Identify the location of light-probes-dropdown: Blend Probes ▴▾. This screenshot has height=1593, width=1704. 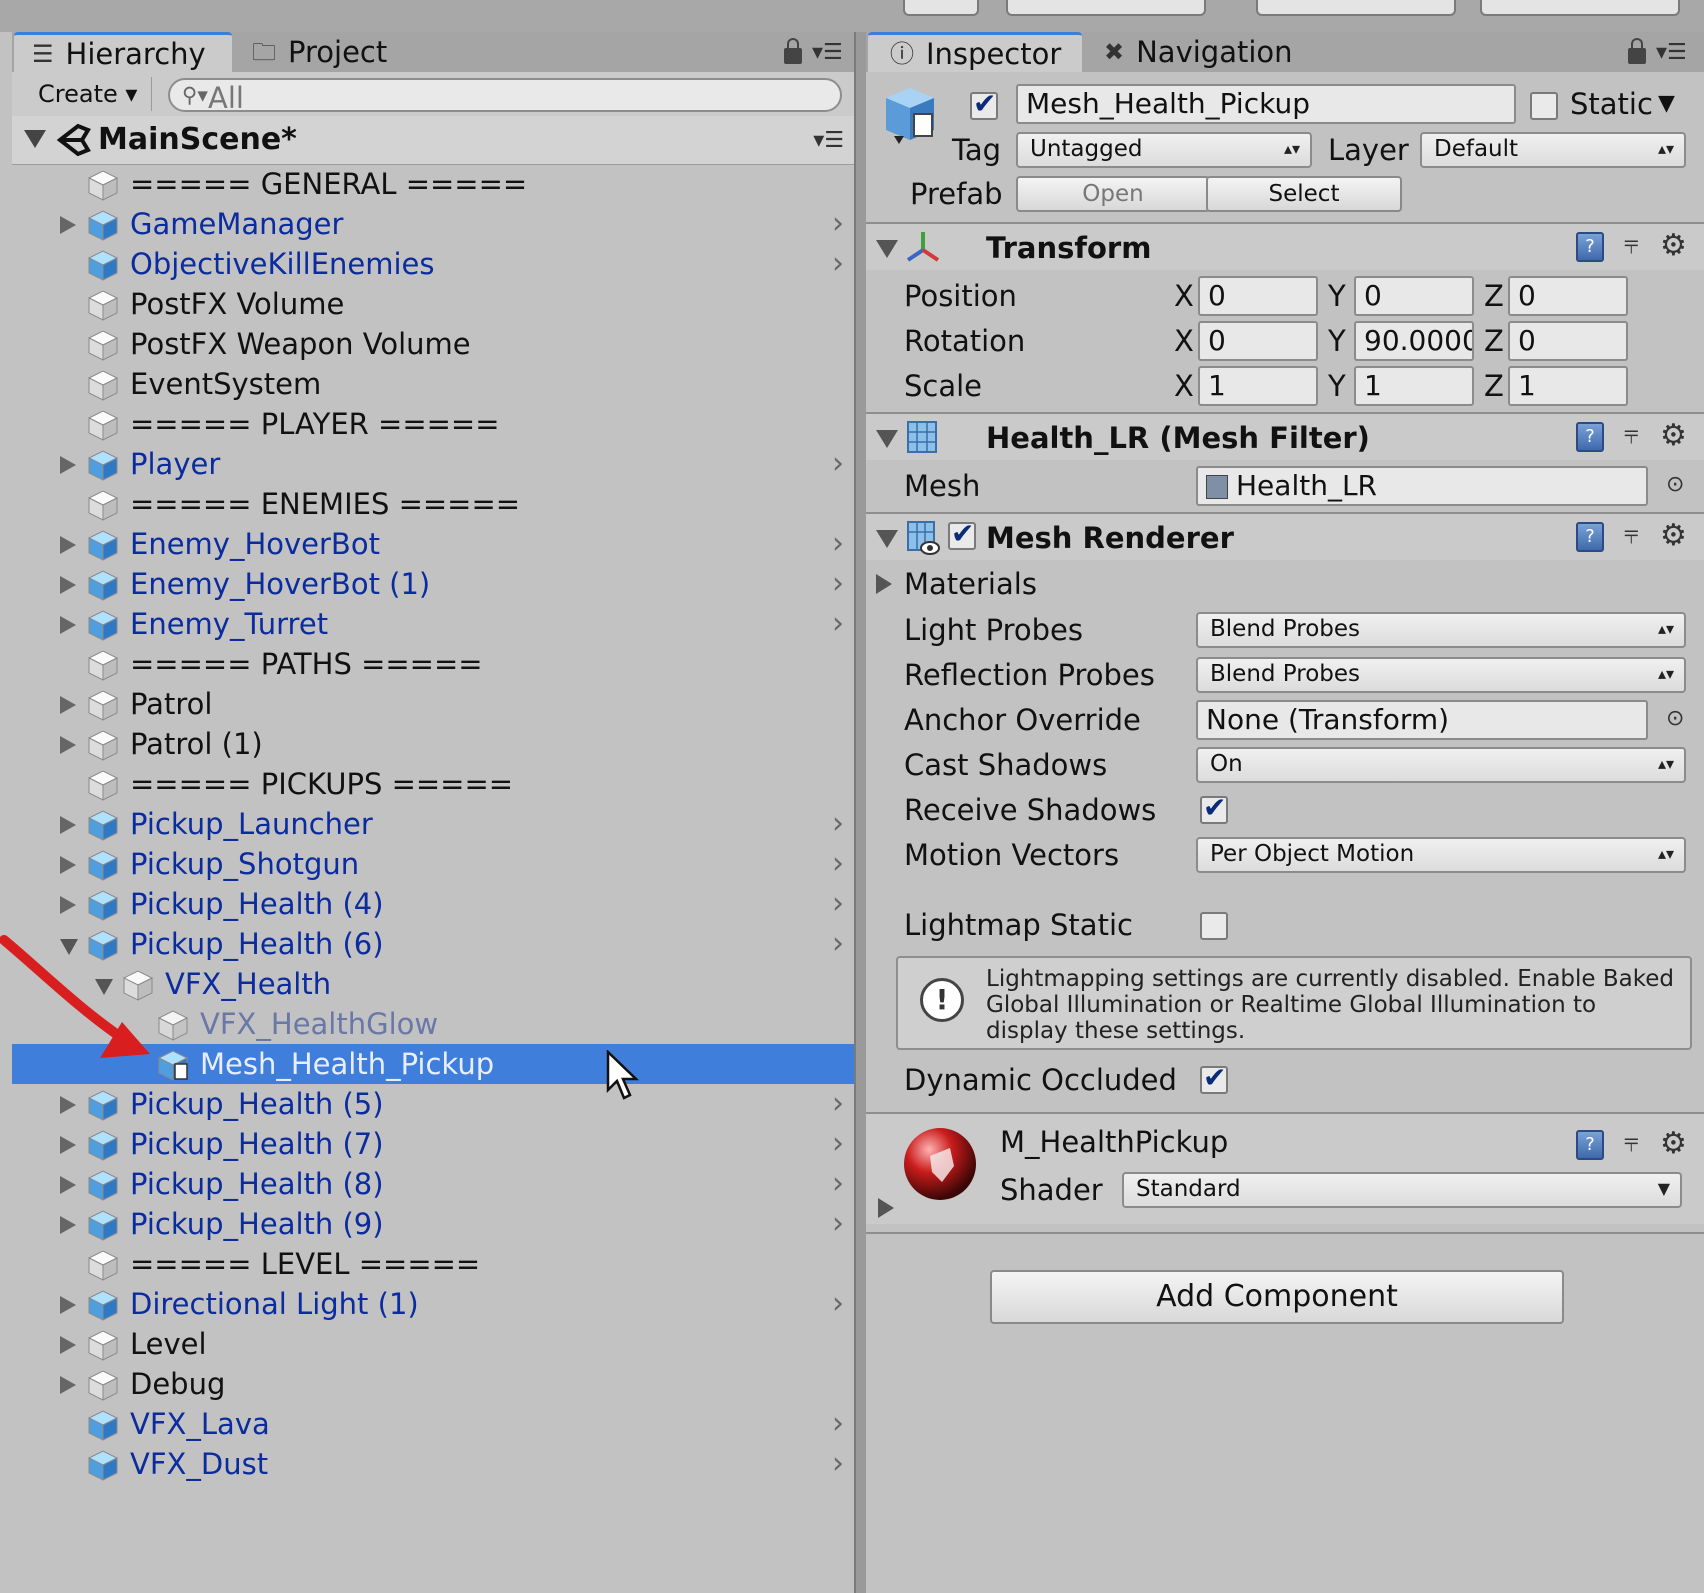
(1441, 630).